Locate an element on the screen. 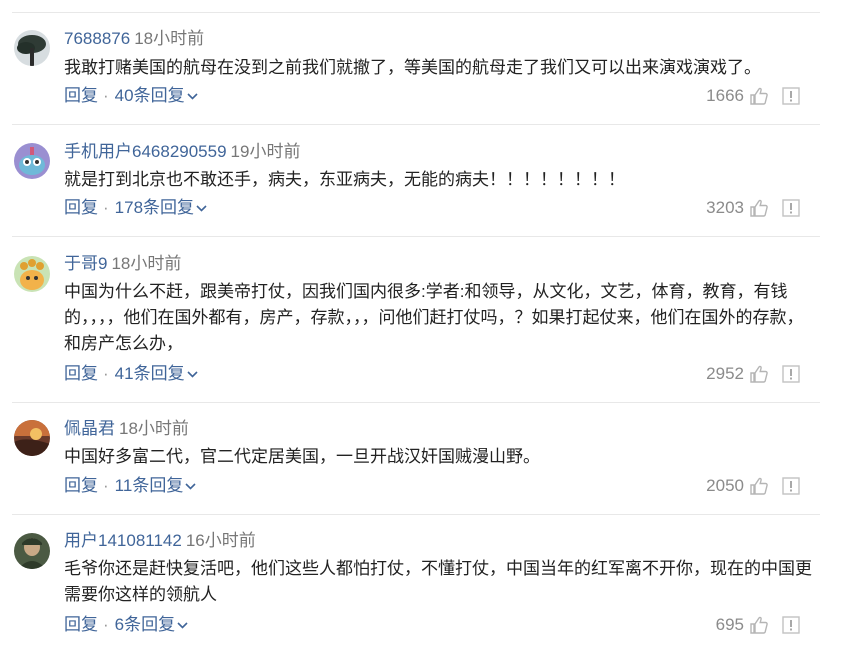 The height and width of the screenshot is (659, 850). view-replies-link: 178条回复 is located at coordinates (154, 207).